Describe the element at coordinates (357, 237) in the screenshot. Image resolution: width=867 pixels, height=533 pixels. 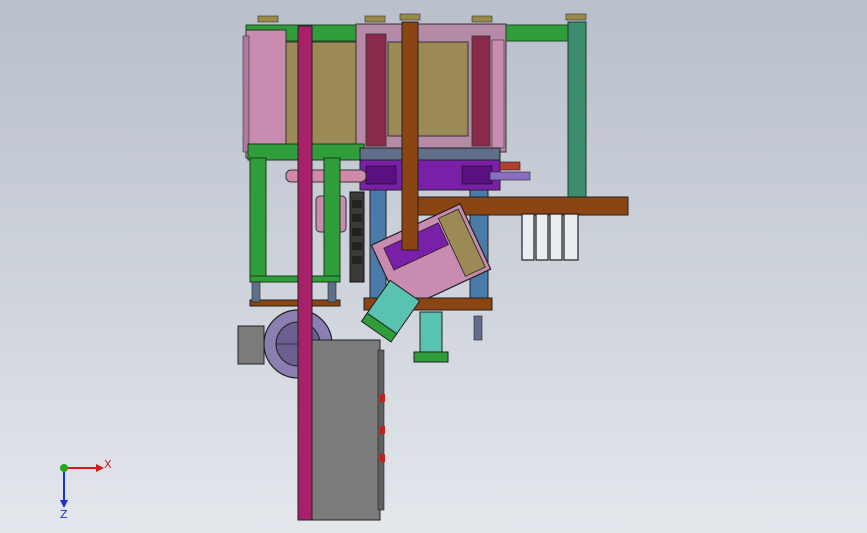
I see `gear` at that location.